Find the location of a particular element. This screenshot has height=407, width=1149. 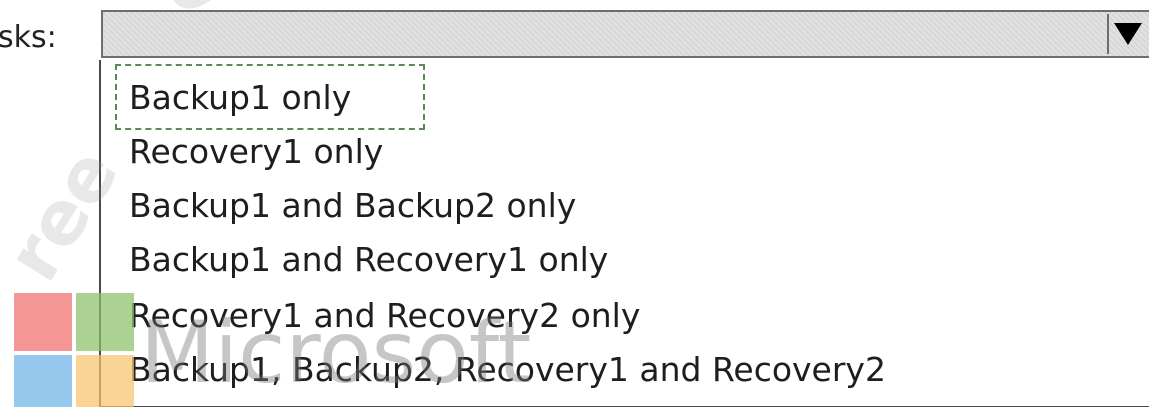

dropdown-arrow-button is located at coordinates (1127, 34).